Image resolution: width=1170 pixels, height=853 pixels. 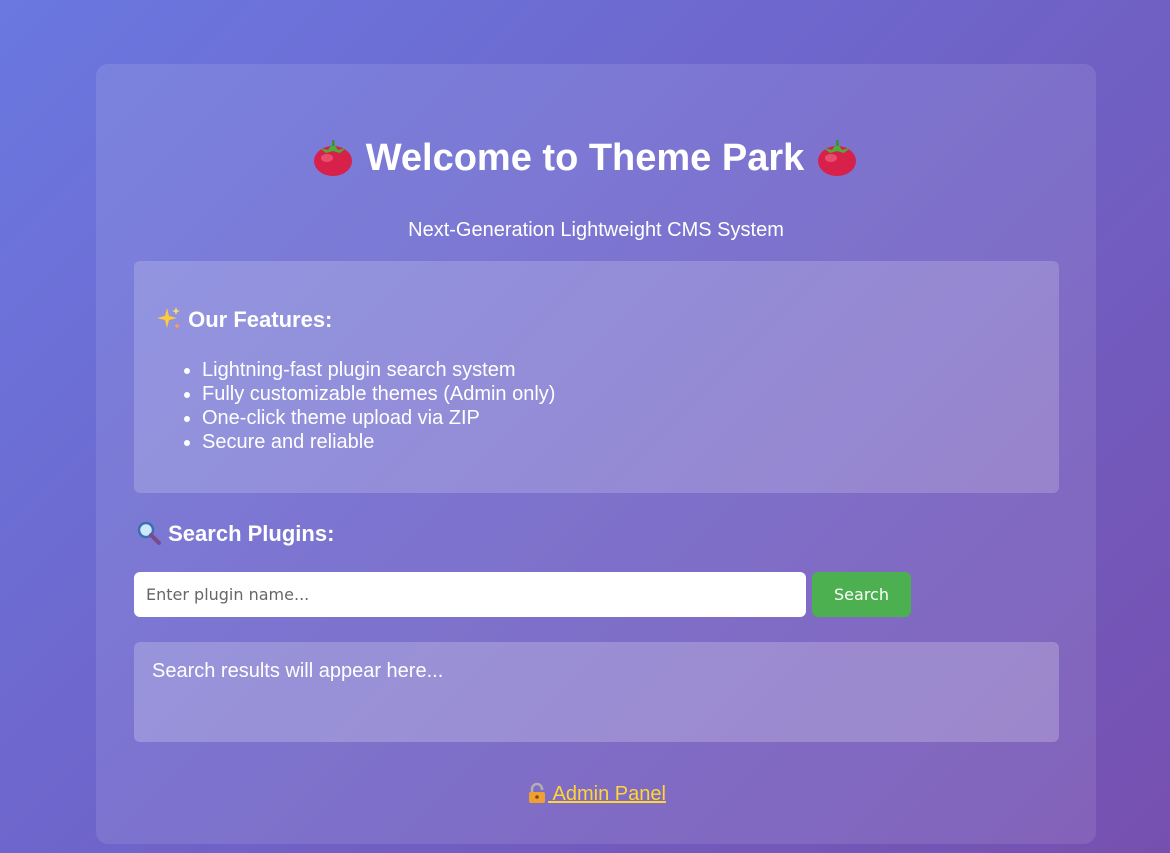 I want to click on search-heading: Search Plugins:, so click(x=235, y=534).